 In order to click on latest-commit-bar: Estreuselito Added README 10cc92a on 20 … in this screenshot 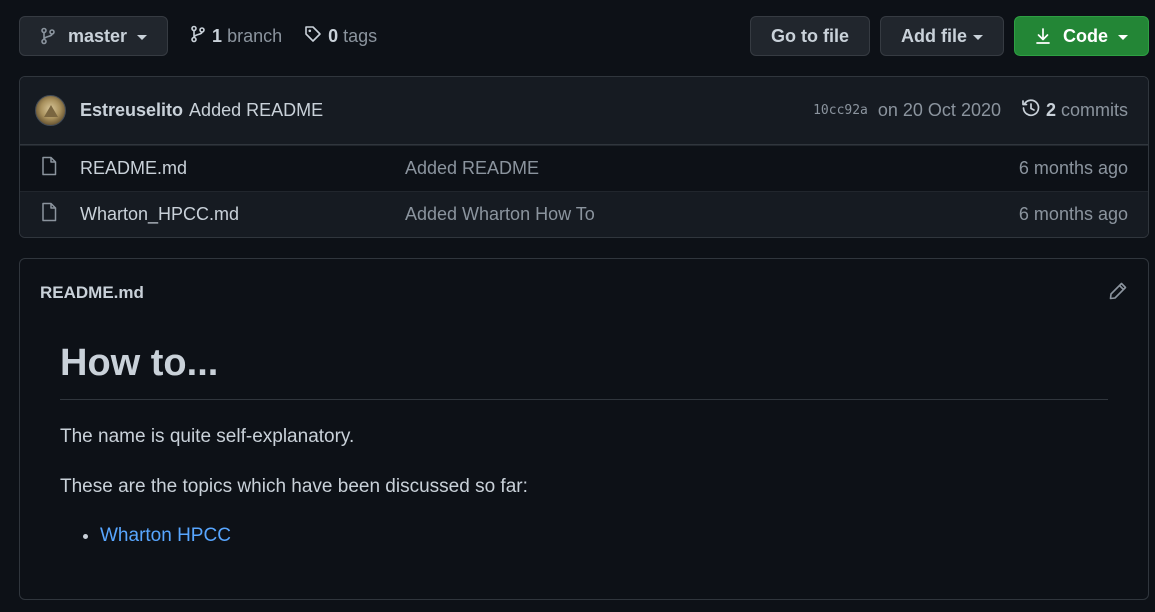, I will do `click(584, 111)`.